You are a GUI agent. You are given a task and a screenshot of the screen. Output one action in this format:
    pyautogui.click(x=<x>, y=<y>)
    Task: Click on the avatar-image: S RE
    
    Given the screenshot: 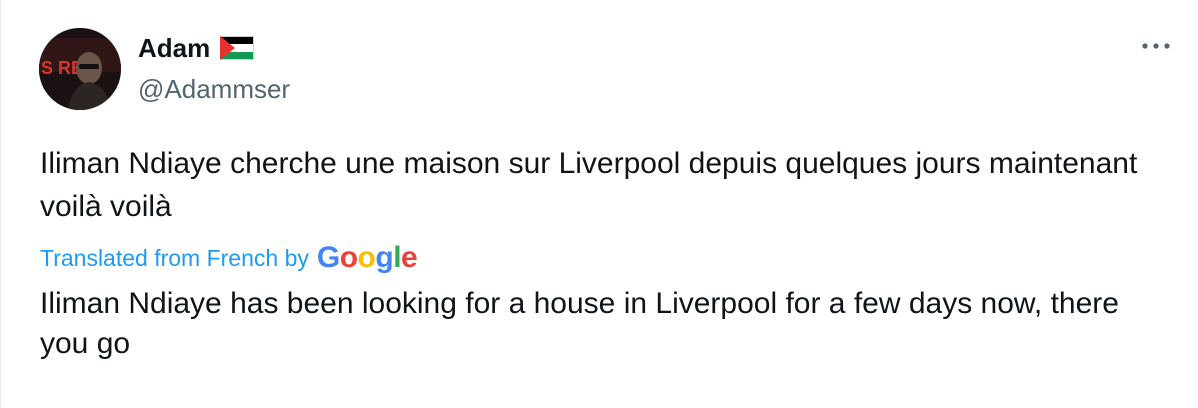 What is the action you would take?
    pyautogui.click(x=80, y=69)
    